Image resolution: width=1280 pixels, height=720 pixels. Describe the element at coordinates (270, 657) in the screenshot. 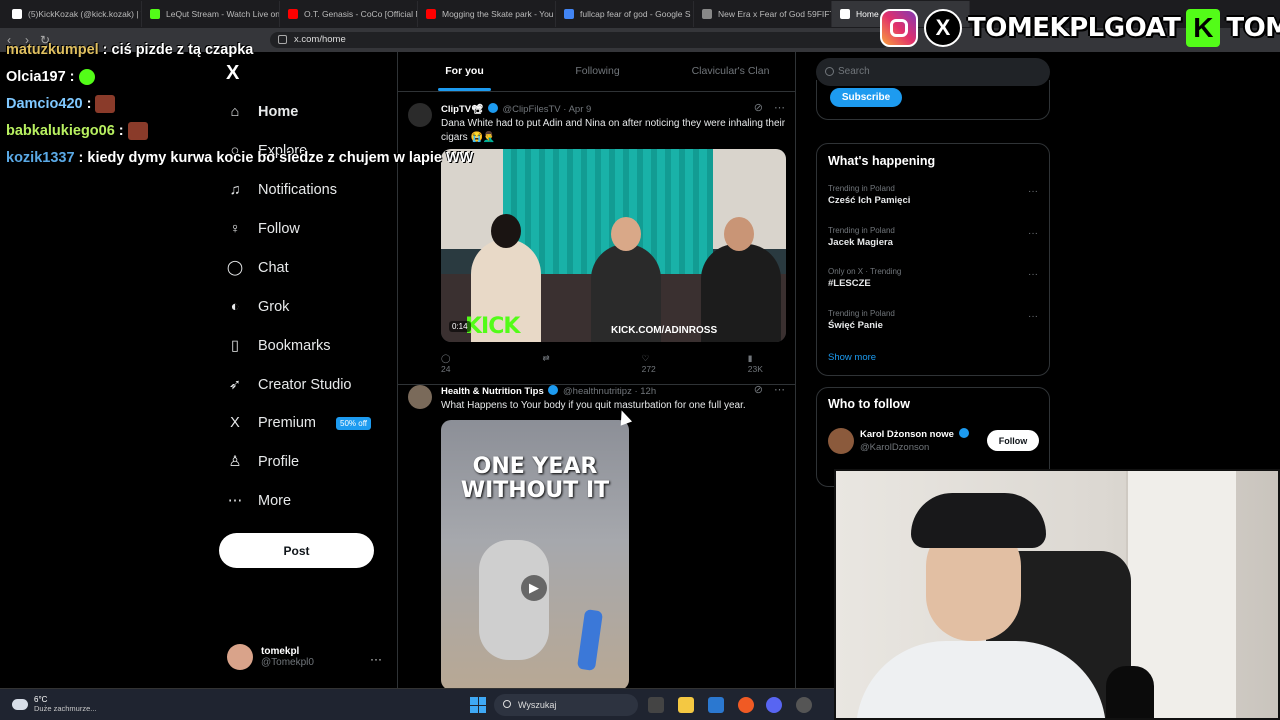

I see `account-switcher: tomekpl @Tomekpl0` at that location.